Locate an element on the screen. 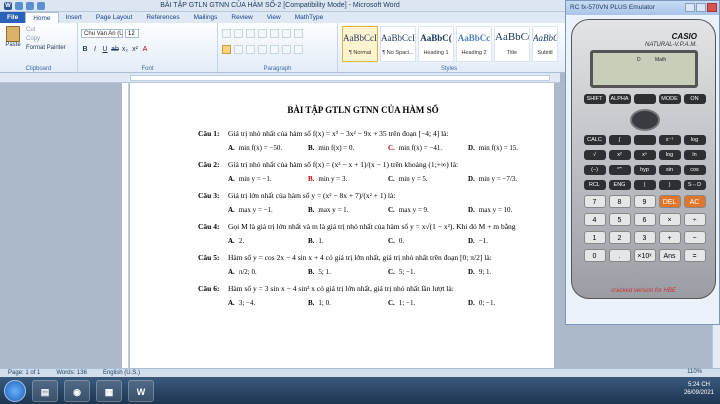  calc-key: − is located at coordinates (694, 237).